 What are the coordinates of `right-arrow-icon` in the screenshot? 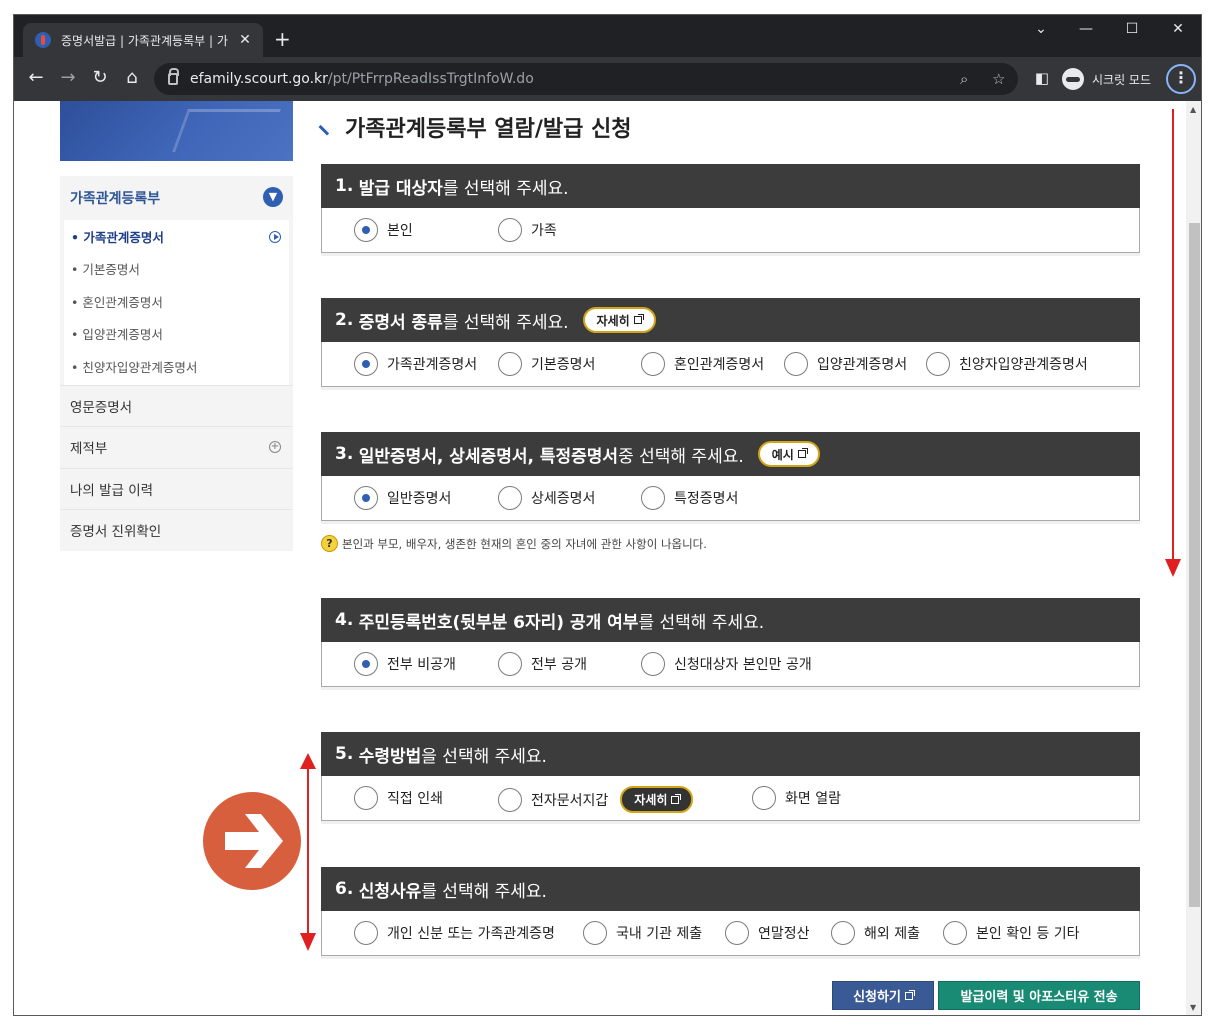 It's located at (254, 841).